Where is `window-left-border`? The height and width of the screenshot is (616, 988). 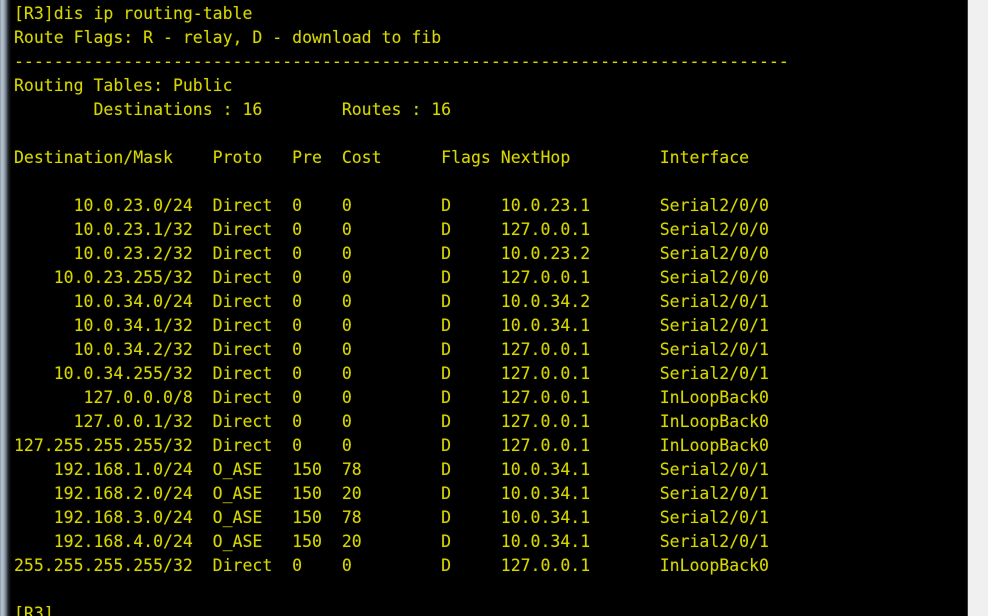 window-left-border is located at coordinates (5, 308).